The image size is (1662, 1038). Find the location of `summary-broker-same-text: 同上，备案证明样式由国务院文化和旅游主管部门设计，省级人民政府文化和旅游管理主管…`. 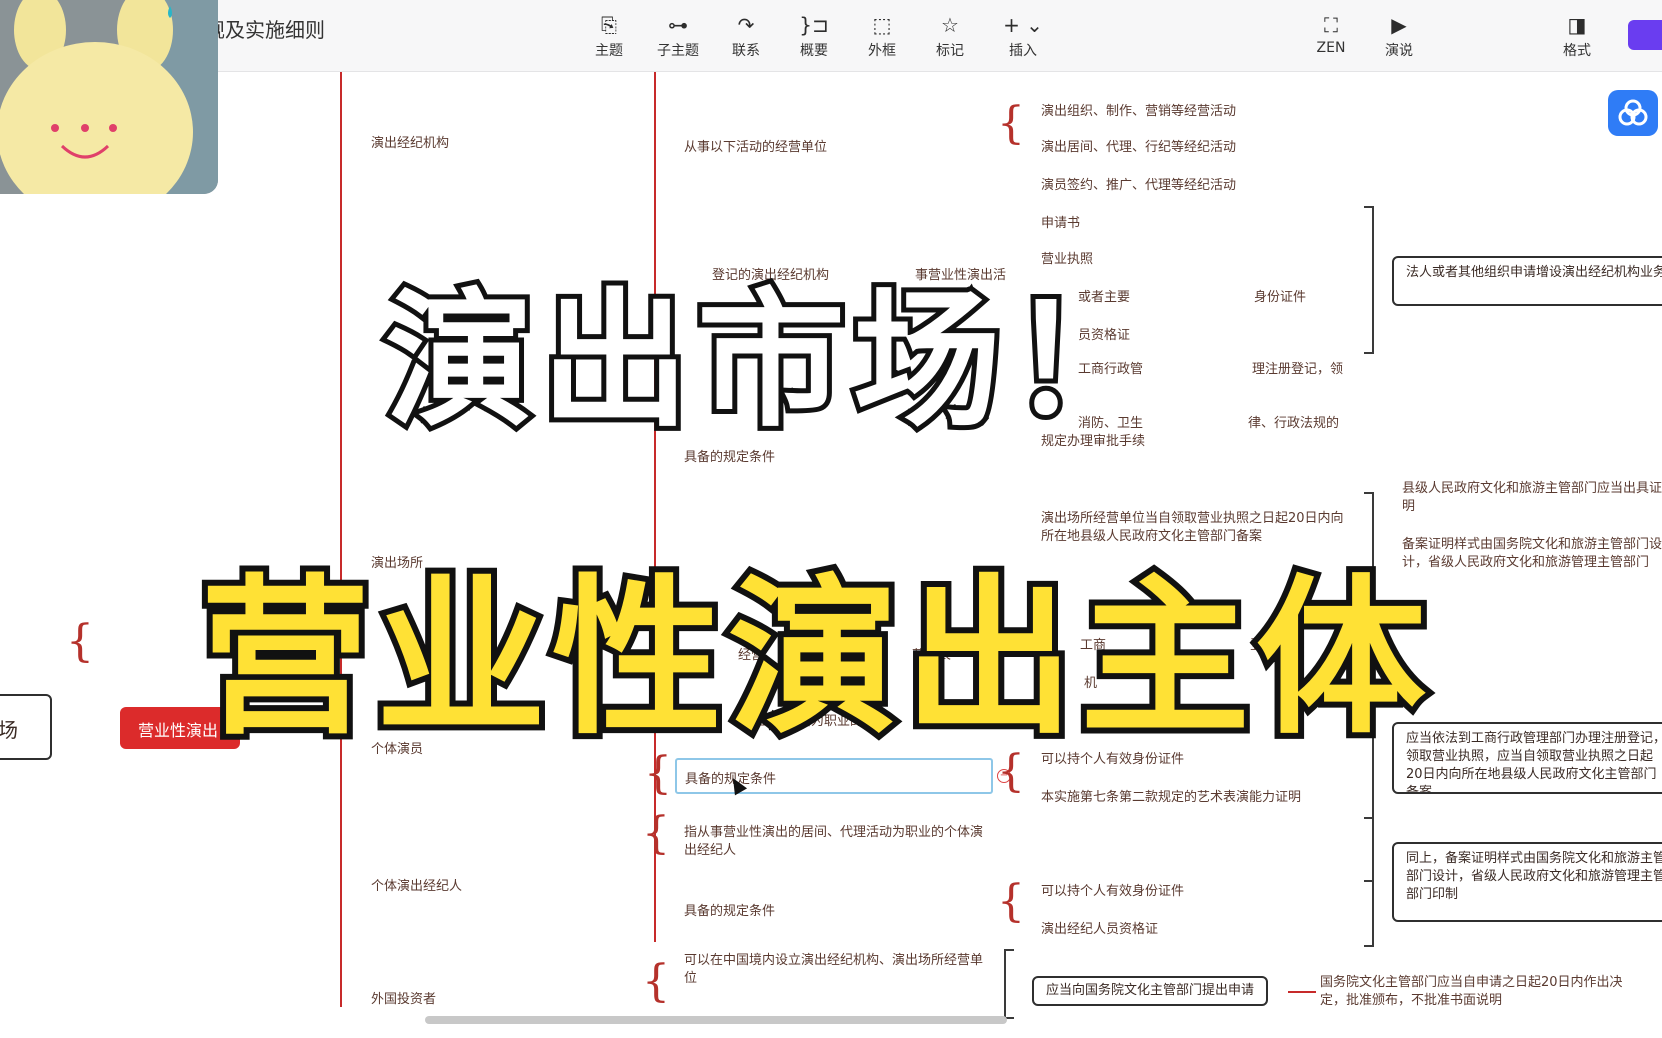

summary-broker-same-text: 同上，备案证明样式由国务院文化和旅游主管部门设计，省级人民政府文化和旅游管理主管… is located at coordinates (1534, 876).